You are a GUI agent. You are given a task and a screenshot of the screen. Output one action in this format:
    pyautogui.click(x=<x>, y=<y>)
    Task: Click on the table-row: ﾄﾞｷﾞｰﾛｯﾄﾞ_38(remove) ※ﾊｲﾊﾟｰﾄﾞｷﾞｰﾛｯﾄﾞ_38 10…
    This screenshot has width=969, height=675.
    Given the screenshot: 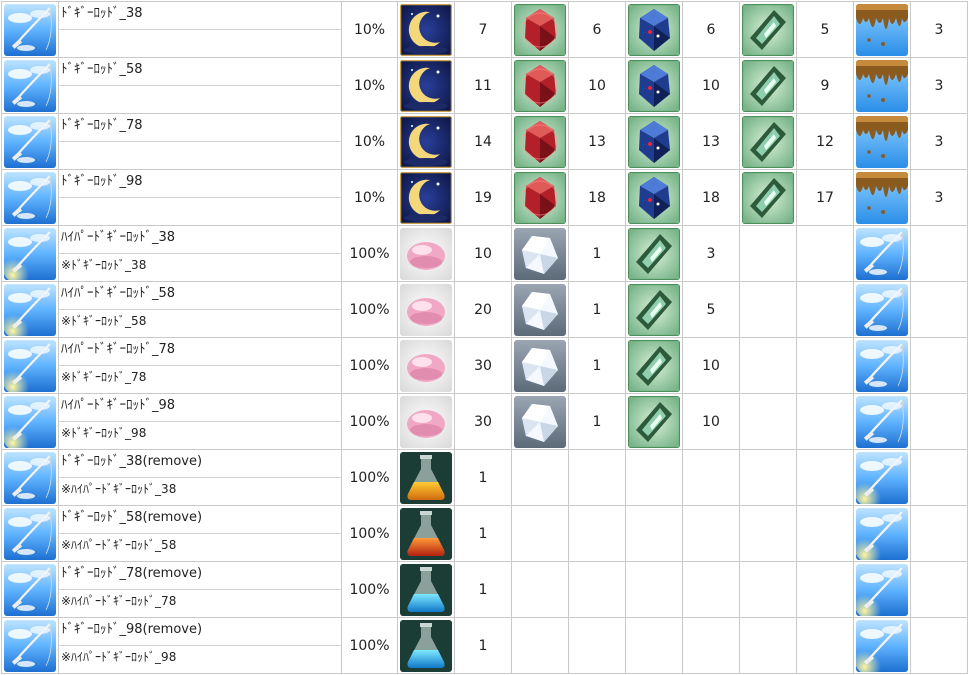 What is the action you would take?
    pyautogui.click(x=484, y=477)
    